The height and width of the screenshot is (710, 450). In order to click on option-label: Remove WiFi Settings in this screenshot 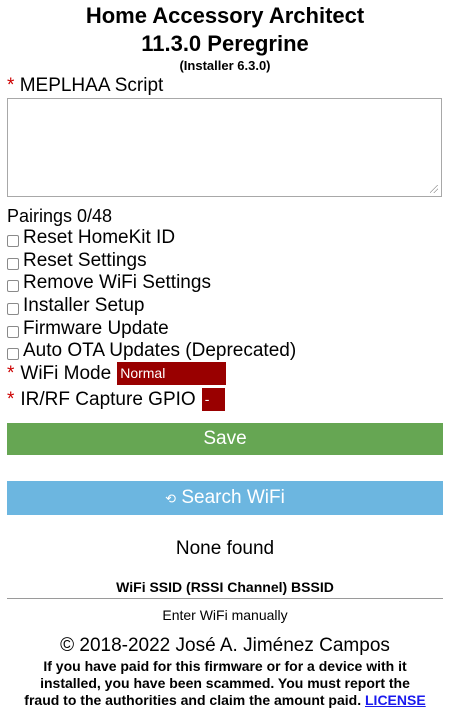, I will do `click(117, 283)`.